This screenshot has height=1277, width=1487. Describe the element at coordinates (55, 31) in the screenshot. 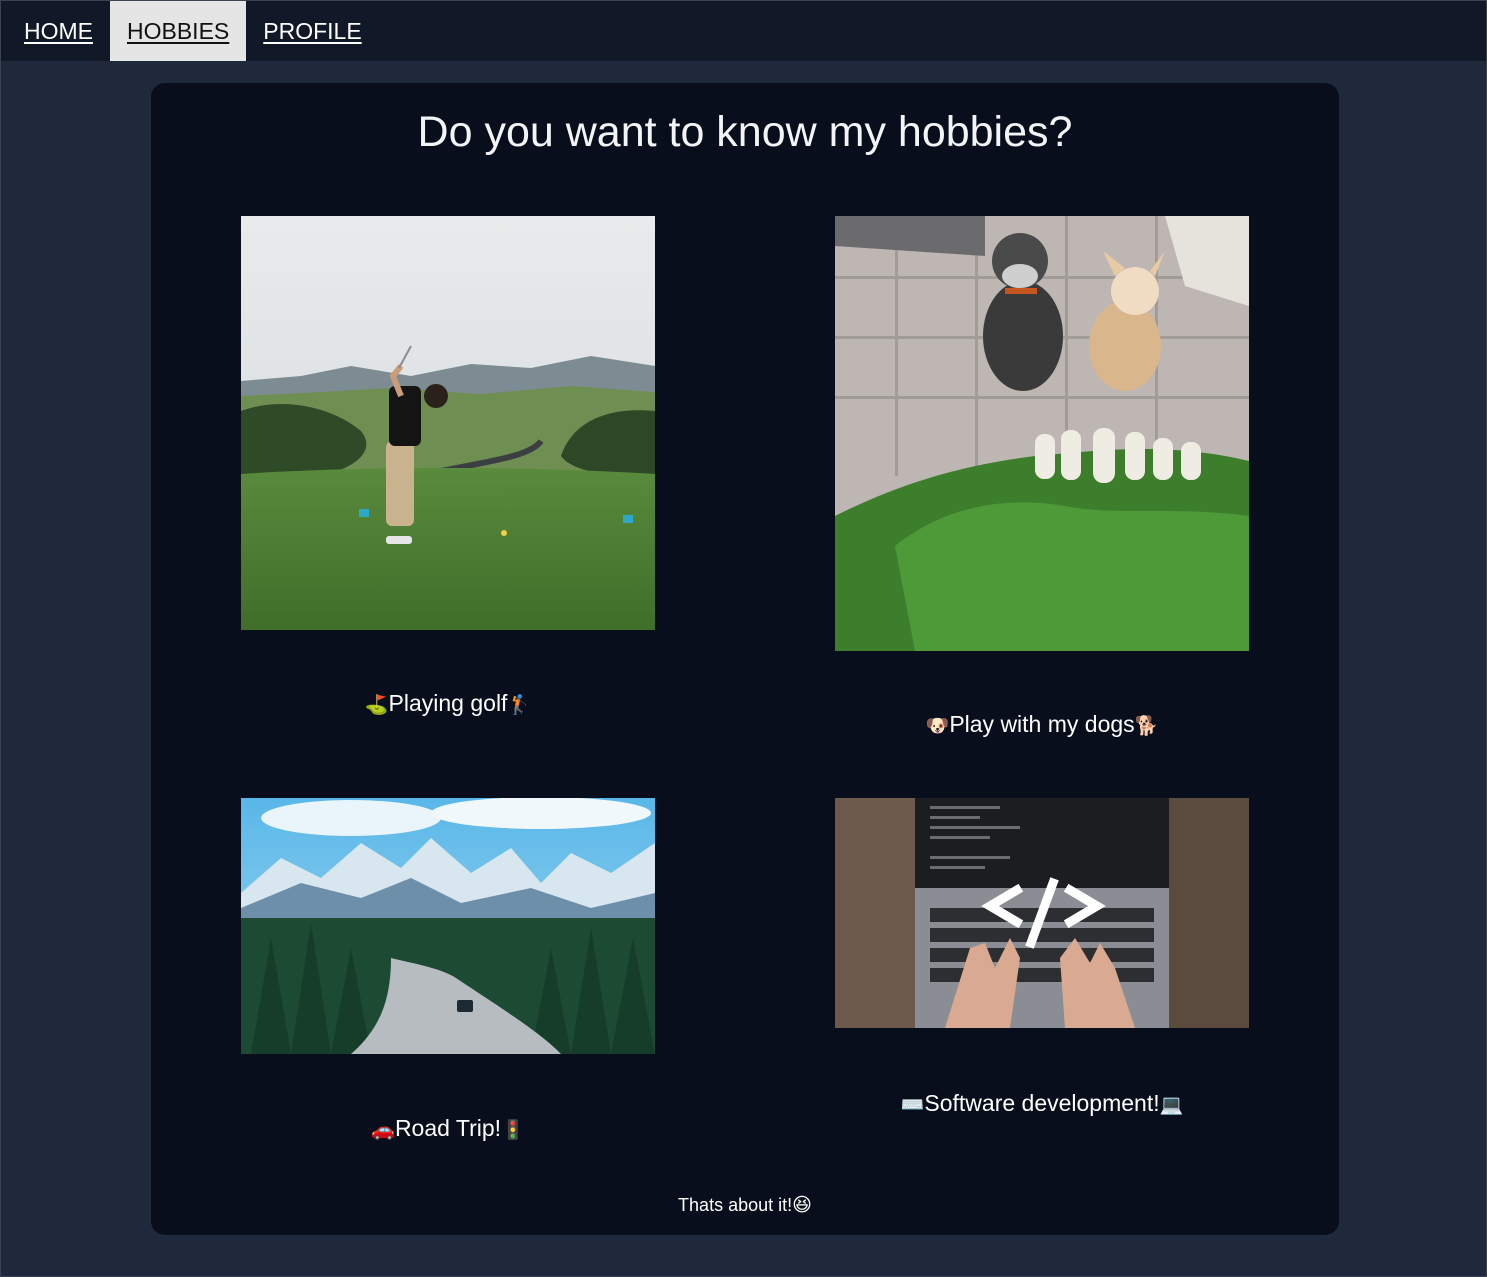

I see `nav-home-link: HOME` at that location.